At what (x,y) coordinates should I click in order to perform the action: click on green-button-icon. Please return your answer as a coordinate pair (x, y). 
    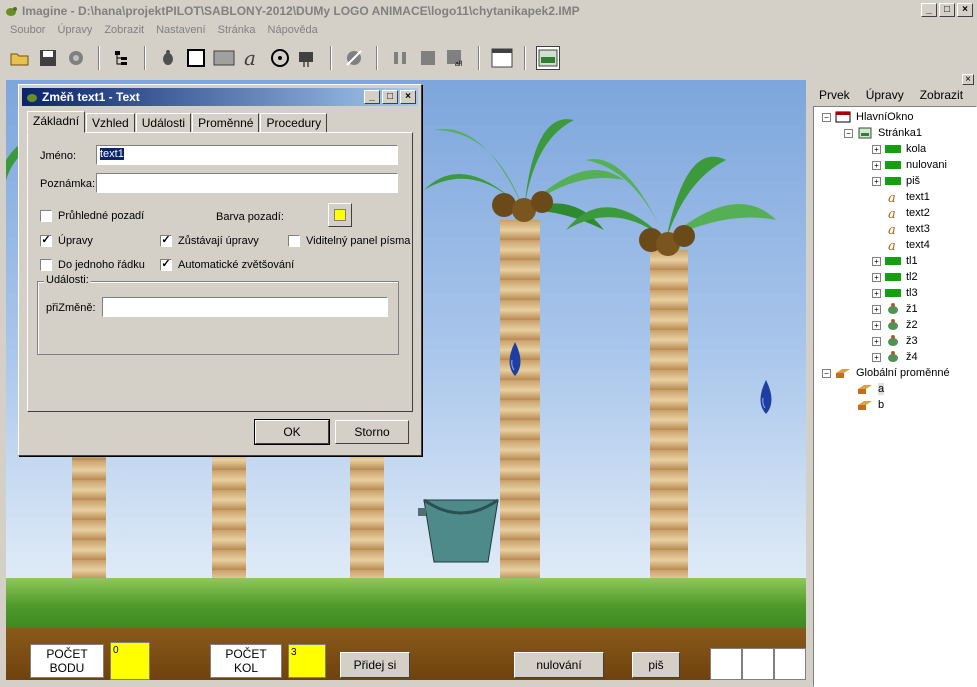
    Looking at the image, I should click on (895, 277).